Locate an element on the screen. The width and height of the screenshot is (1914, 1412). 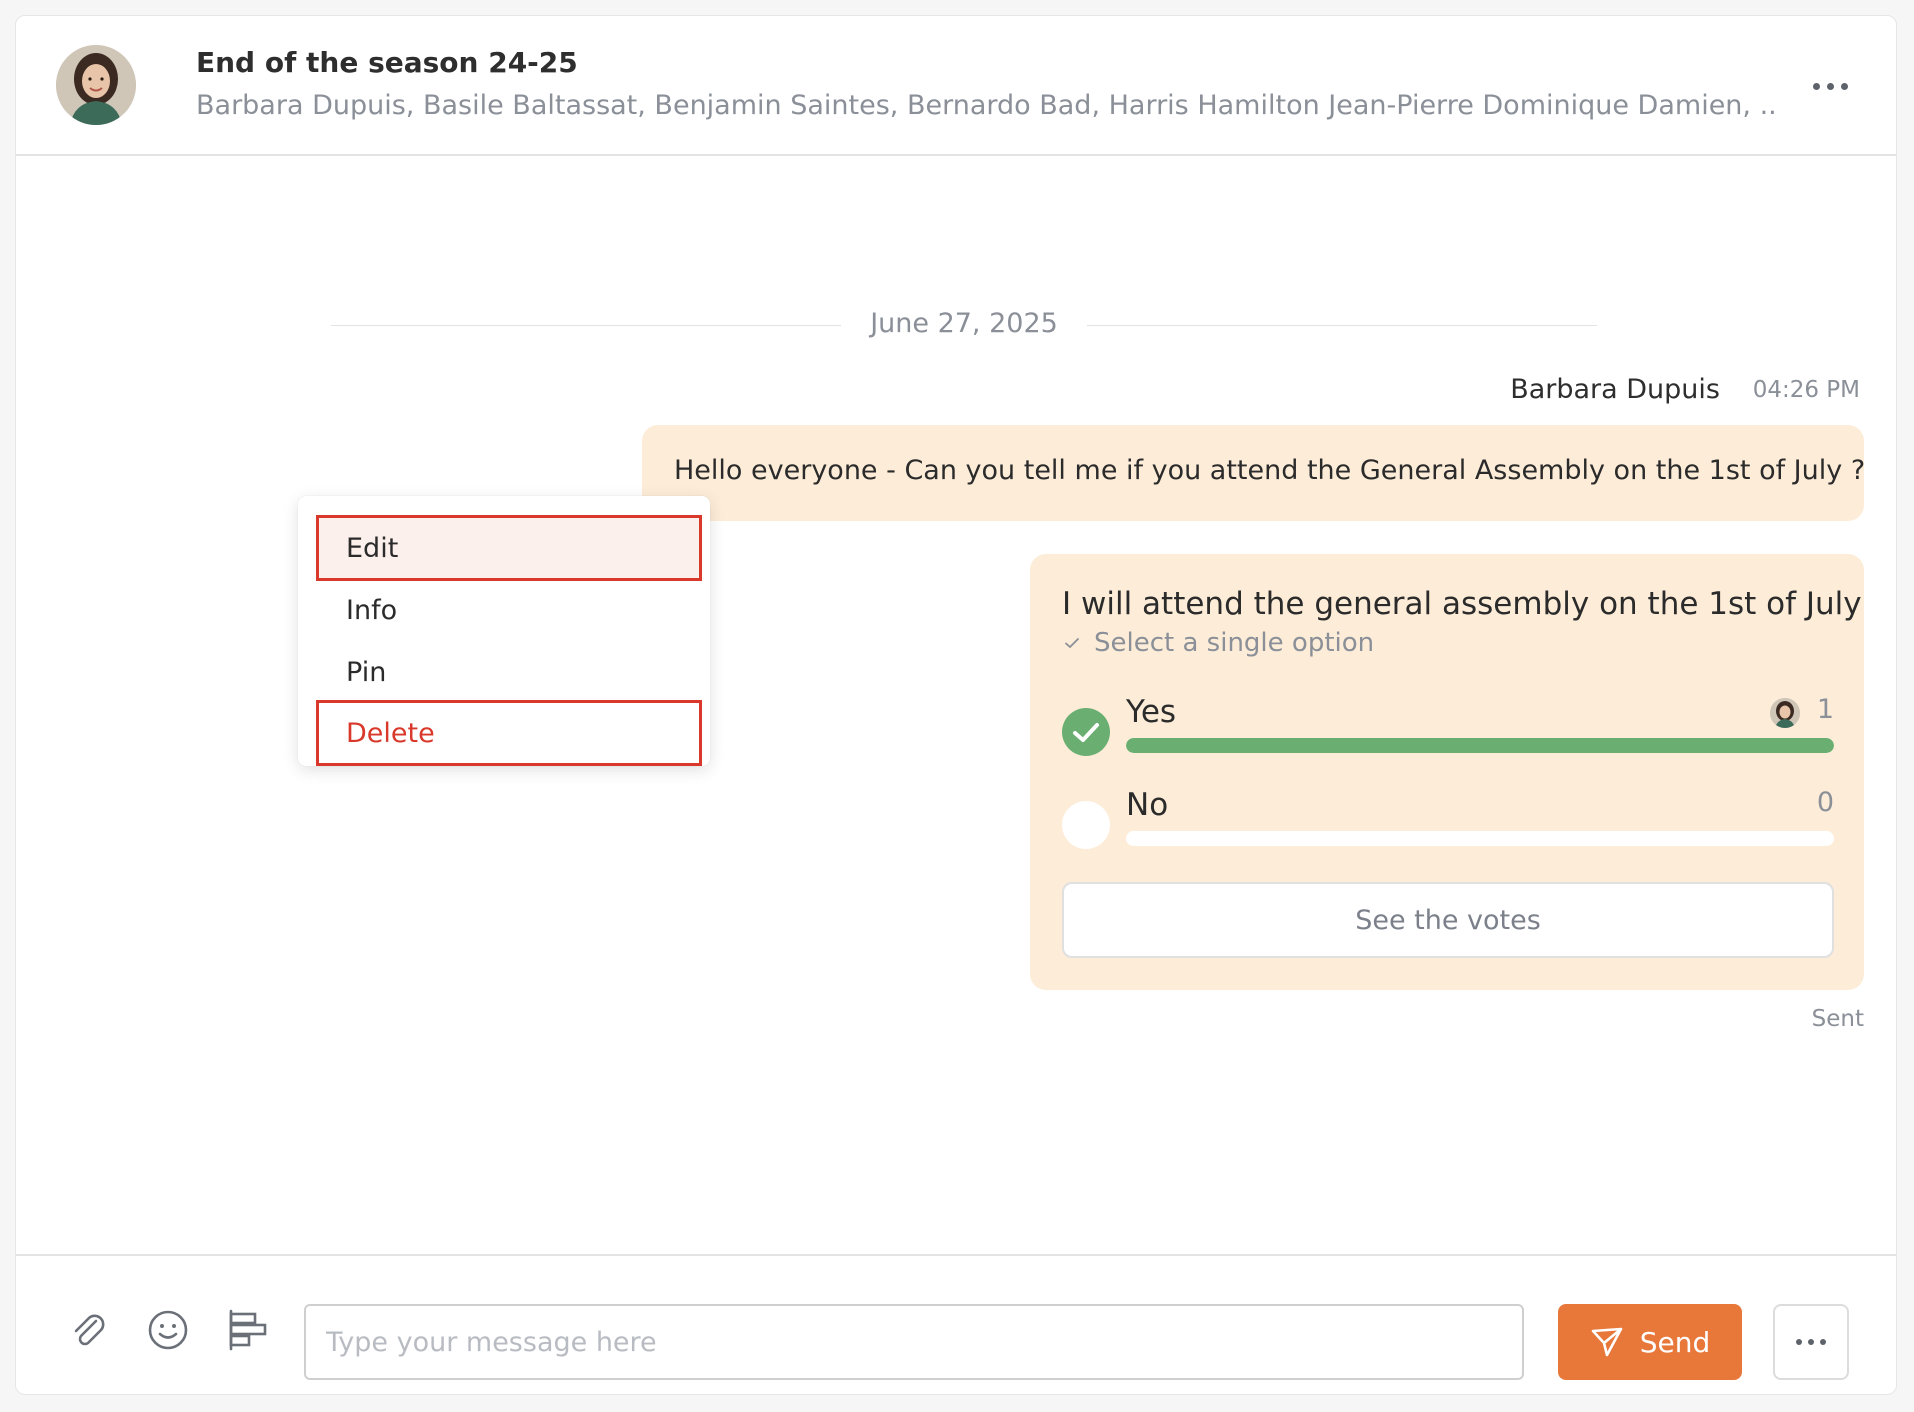
menu-item-delete: Delete is located at coordinates (509, 733).